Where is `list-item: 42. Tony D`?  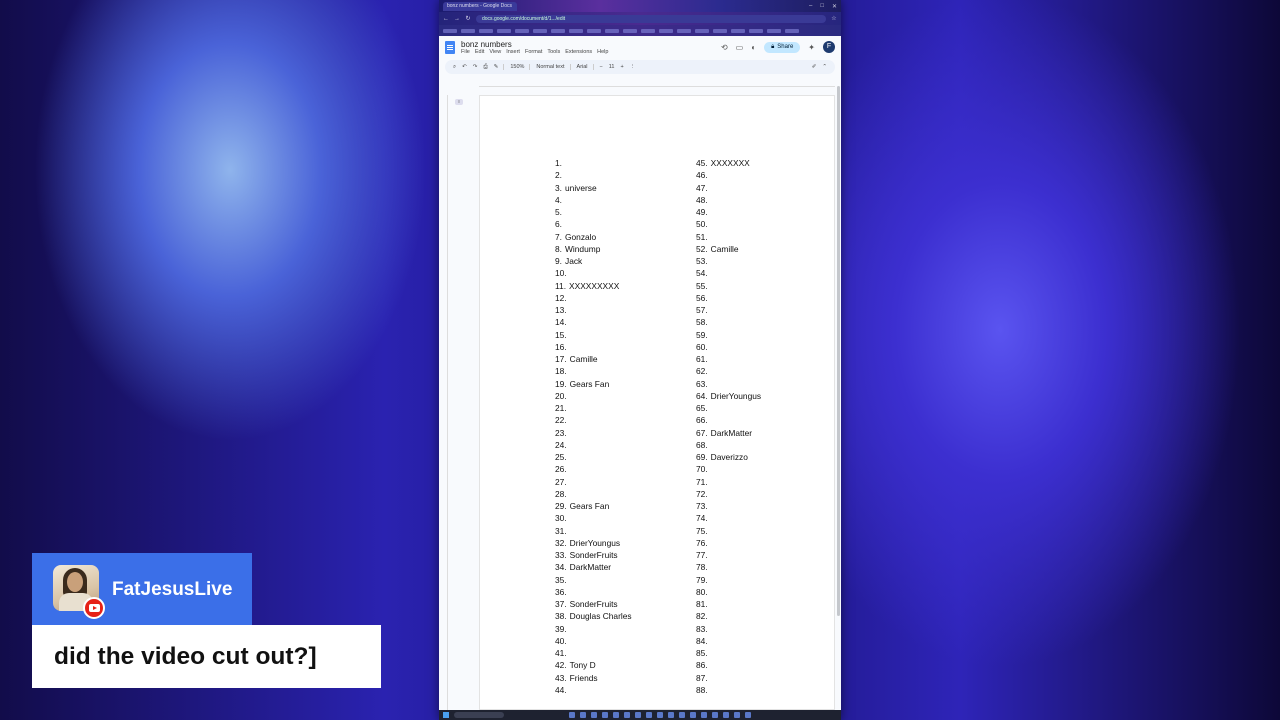
list-item: 42. Tony D is located at coordinates (593, 665).